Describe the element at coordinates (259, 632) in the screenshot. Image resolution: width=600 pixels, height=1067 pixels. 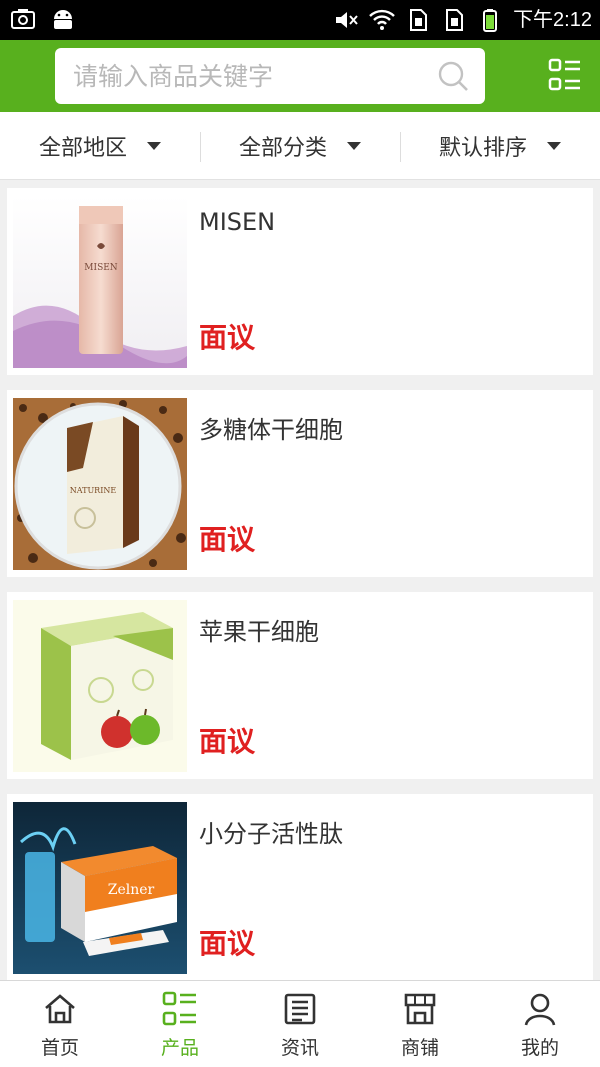
I see `product-name: 苹果干细胞` at that location.